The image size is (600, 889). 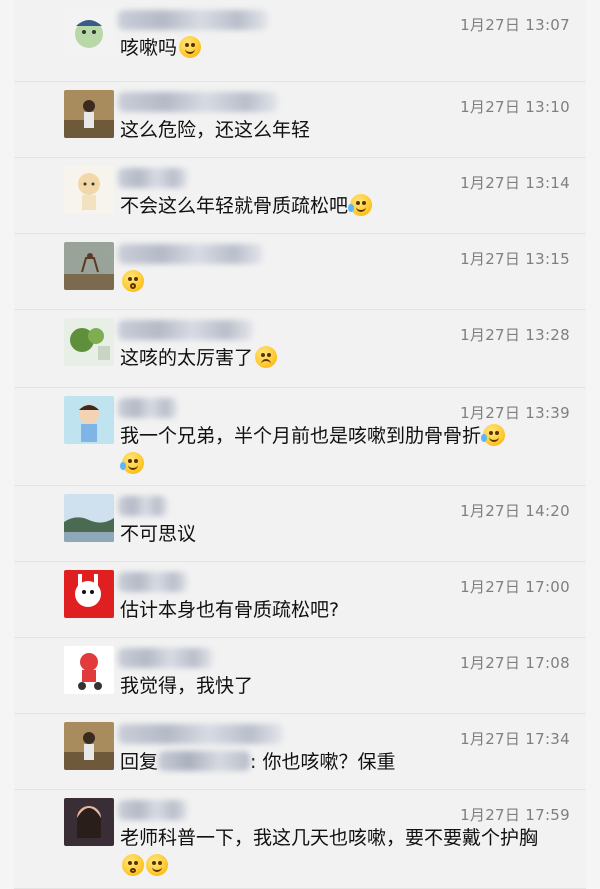 I want to click on comment-time: 1月27日 13:15, so click(x=515, y=259).